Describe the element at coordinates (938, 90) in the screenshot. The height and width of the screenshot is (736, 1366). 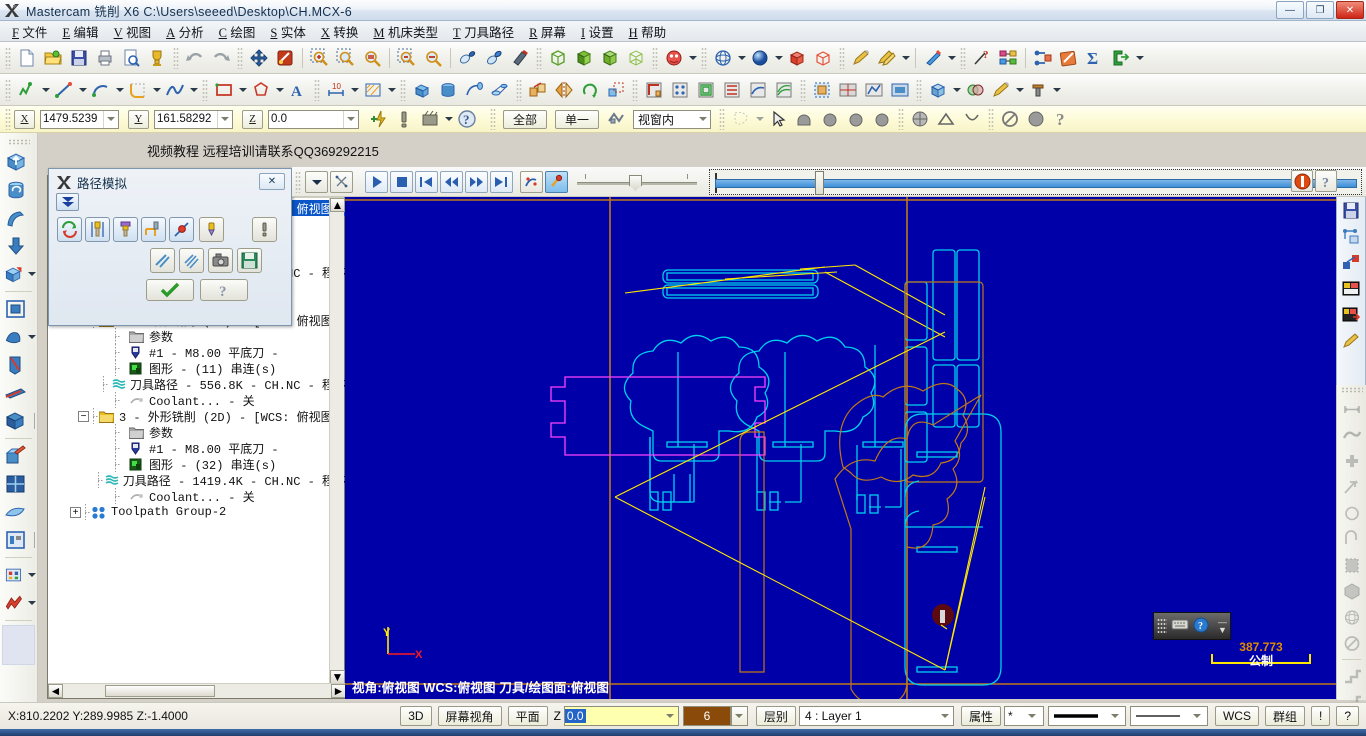
I see `solid-extrude2-icon` at that location.